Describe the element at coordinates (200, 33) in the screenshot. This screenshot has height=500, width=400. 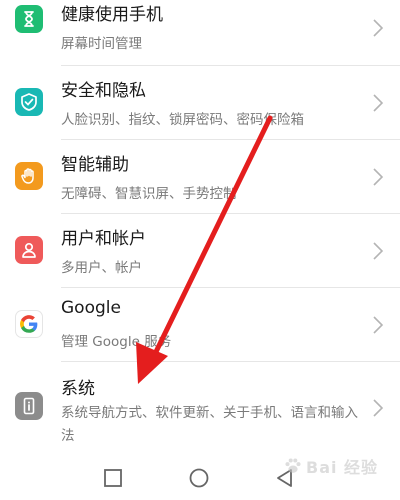
I see `settings-item-digital-balance: 健康使用手机 屏幕时间管理` at that location.